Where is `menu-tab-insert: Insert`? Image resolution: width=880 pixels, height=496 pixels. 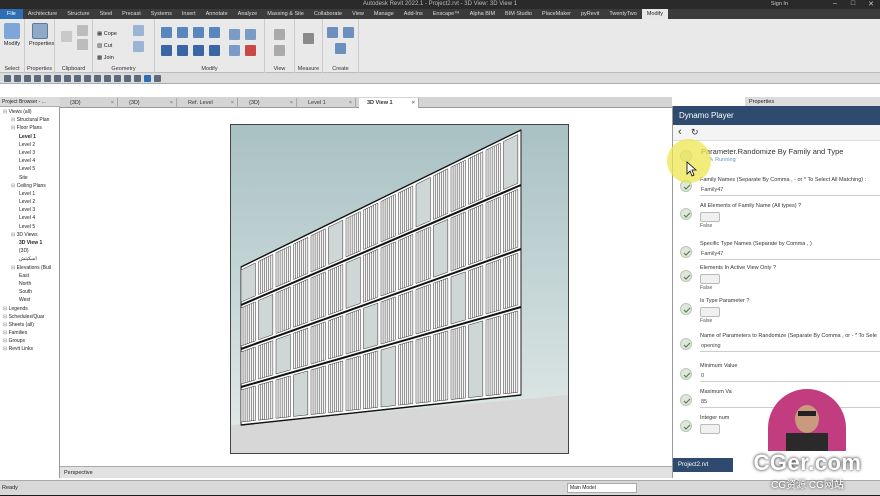 menu-tab-insert: Insert is located at coordinates (189, 14).